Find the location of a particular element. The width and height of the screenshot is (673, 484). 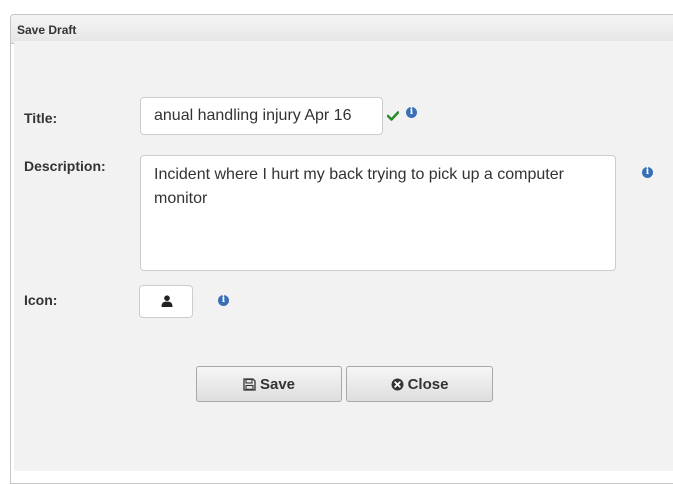

dialog-title: Save Draft is located at coordinates (47, 30).